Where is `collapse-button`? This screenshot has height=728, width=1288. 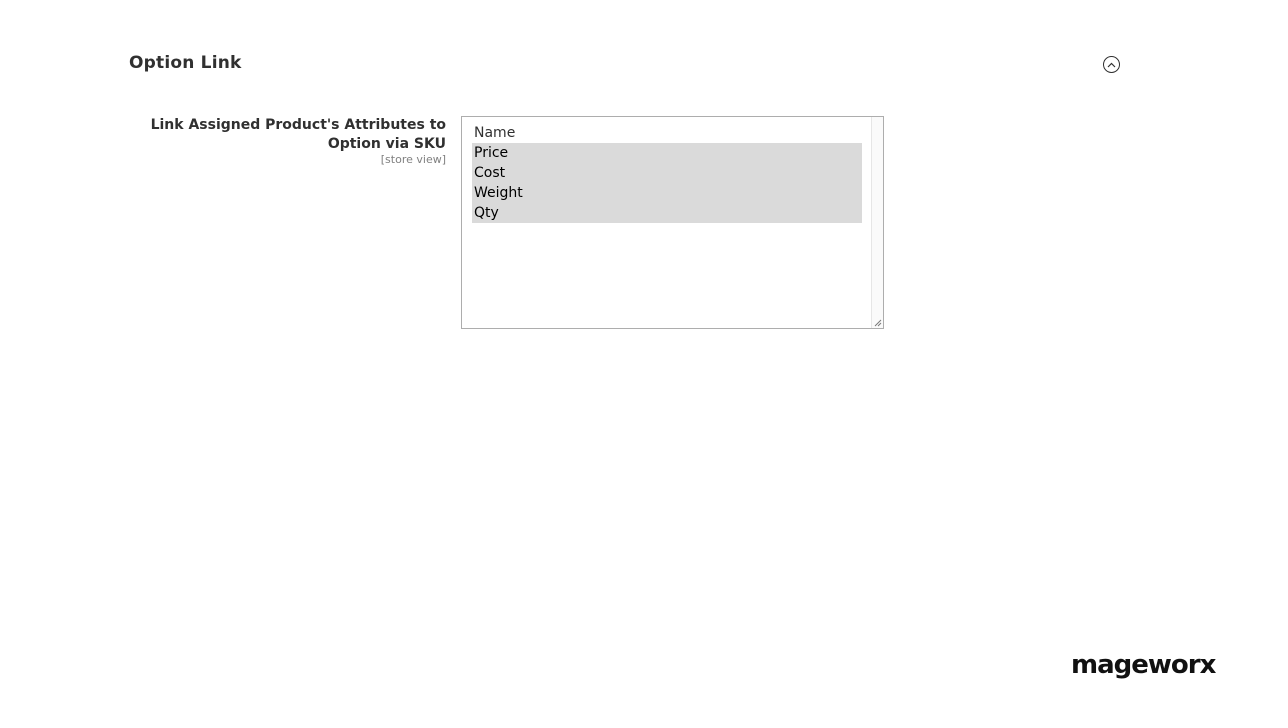
collapse-button is located at coordinates (1111, 64).